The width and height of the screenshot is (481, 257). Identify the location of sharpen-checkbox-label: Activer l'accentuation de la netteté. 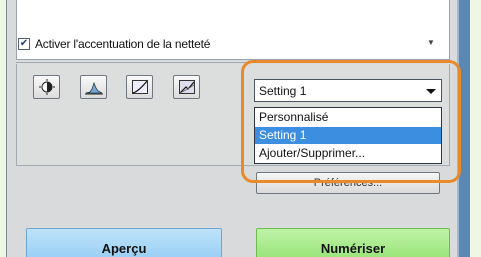
(123, 44).